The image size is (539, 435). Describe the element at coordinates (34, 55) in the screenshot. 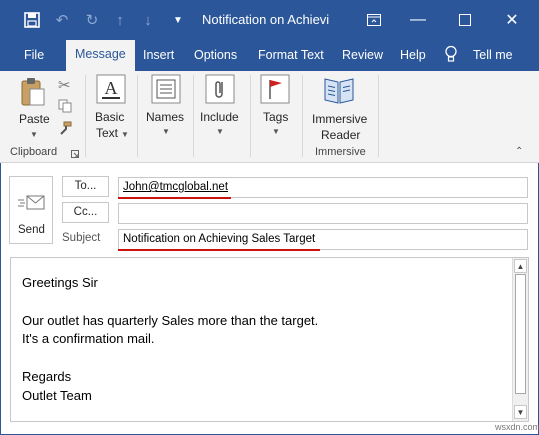

I see `tab-file: File` at that location.